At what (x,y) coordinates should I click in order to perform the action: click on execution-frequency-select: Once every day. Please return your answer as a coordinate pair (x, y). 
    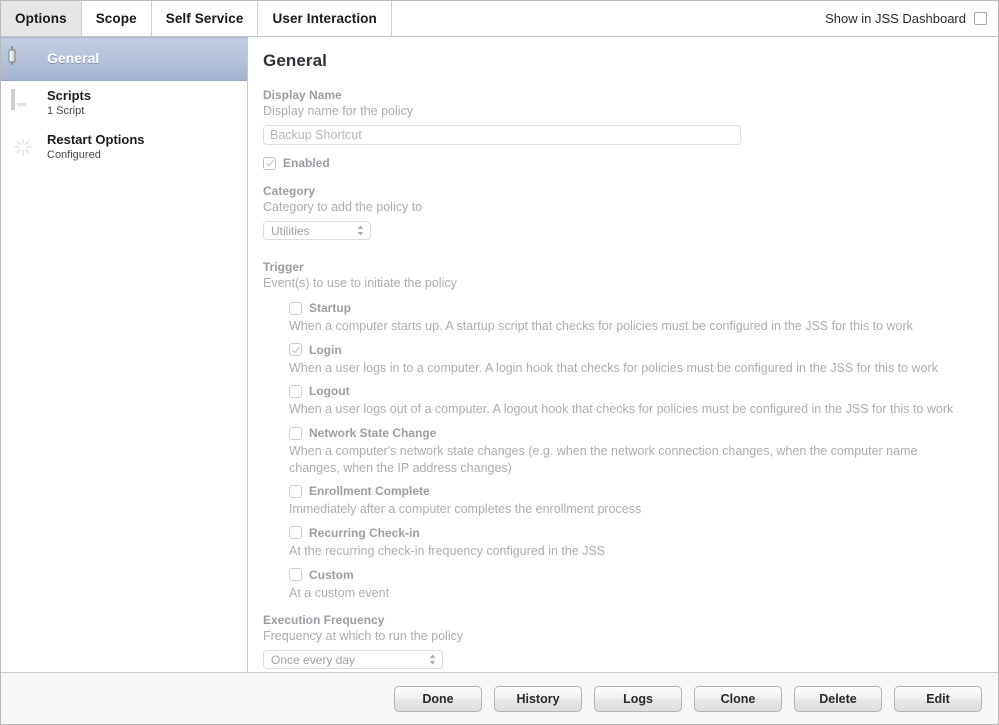
    Looking at the image, I should click on (353, 660).